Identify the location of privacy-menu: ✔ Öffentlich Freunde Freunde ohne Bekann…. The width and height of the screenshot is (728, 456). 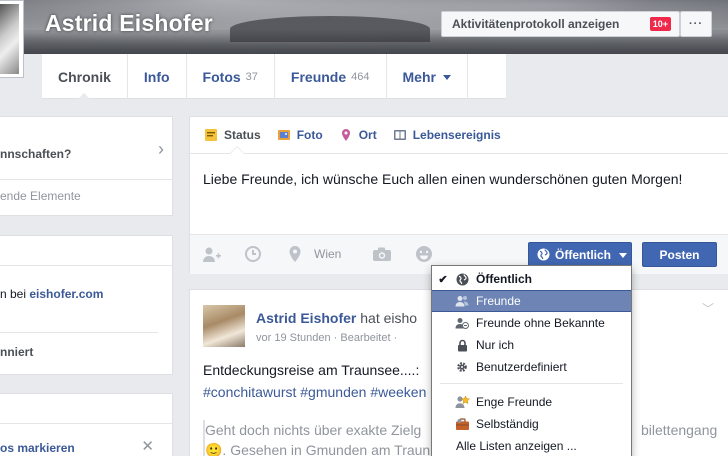
(531, 360).